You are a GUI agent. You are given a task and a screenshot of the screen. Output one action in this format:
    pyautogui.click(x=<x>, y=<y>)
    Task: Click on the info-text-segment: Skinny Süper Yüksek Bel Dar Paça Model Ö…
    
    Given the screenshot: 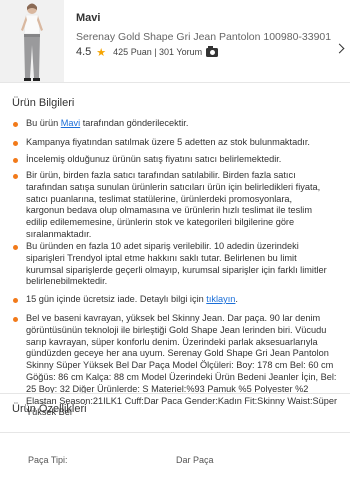 What is the action you would take?
    pyautogui.click(x=180, y=365)
    